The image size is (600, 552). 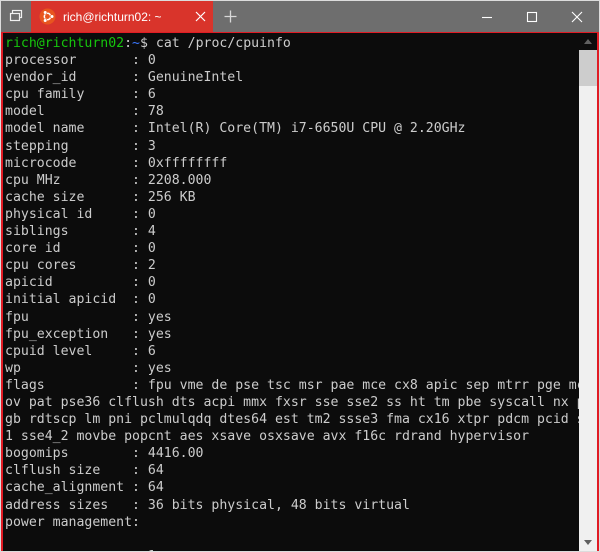 I want to click on tab-title: rich@richturn02: ~, so click(x=112, y=16).